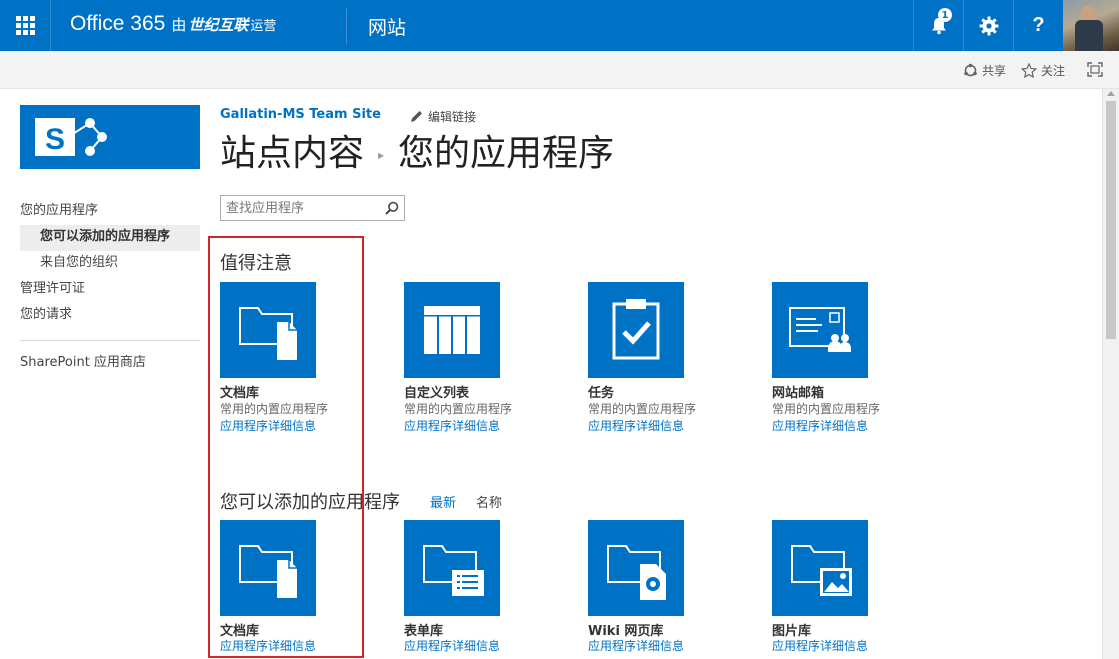 This screenshot has width=1119, height=659. I want to click on sites-link: 网站, so click(387, 26).